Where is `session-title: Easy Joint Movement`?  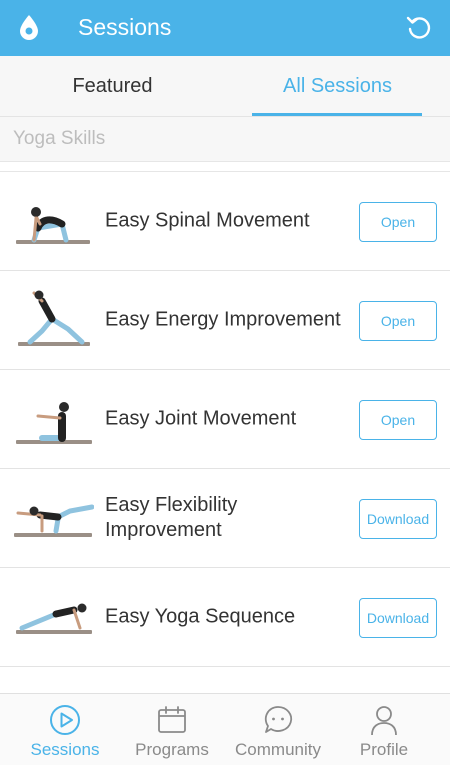 session-title: Easy Joint Movement is located at coordinates (201, 418).